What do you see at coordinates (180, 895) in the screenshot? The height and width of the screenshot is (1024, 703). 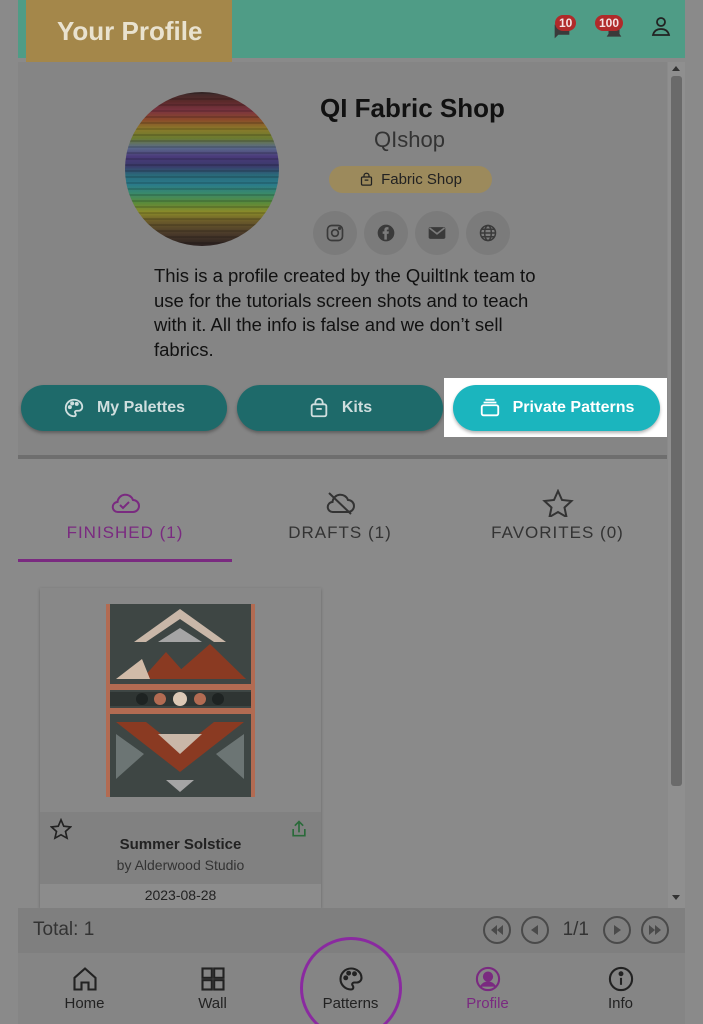 I see `pattern-date: 2023-08-28` at bounding box center [180, 895].